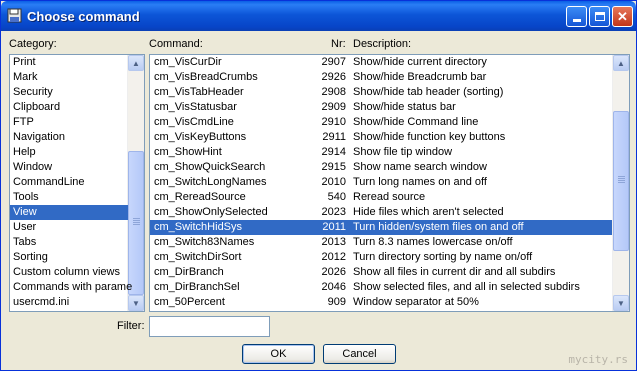  What do you see at coordinates (338, 44) in the screenshot?
I see `nr-column-header: Nr:` at bounding box center [338, 44].